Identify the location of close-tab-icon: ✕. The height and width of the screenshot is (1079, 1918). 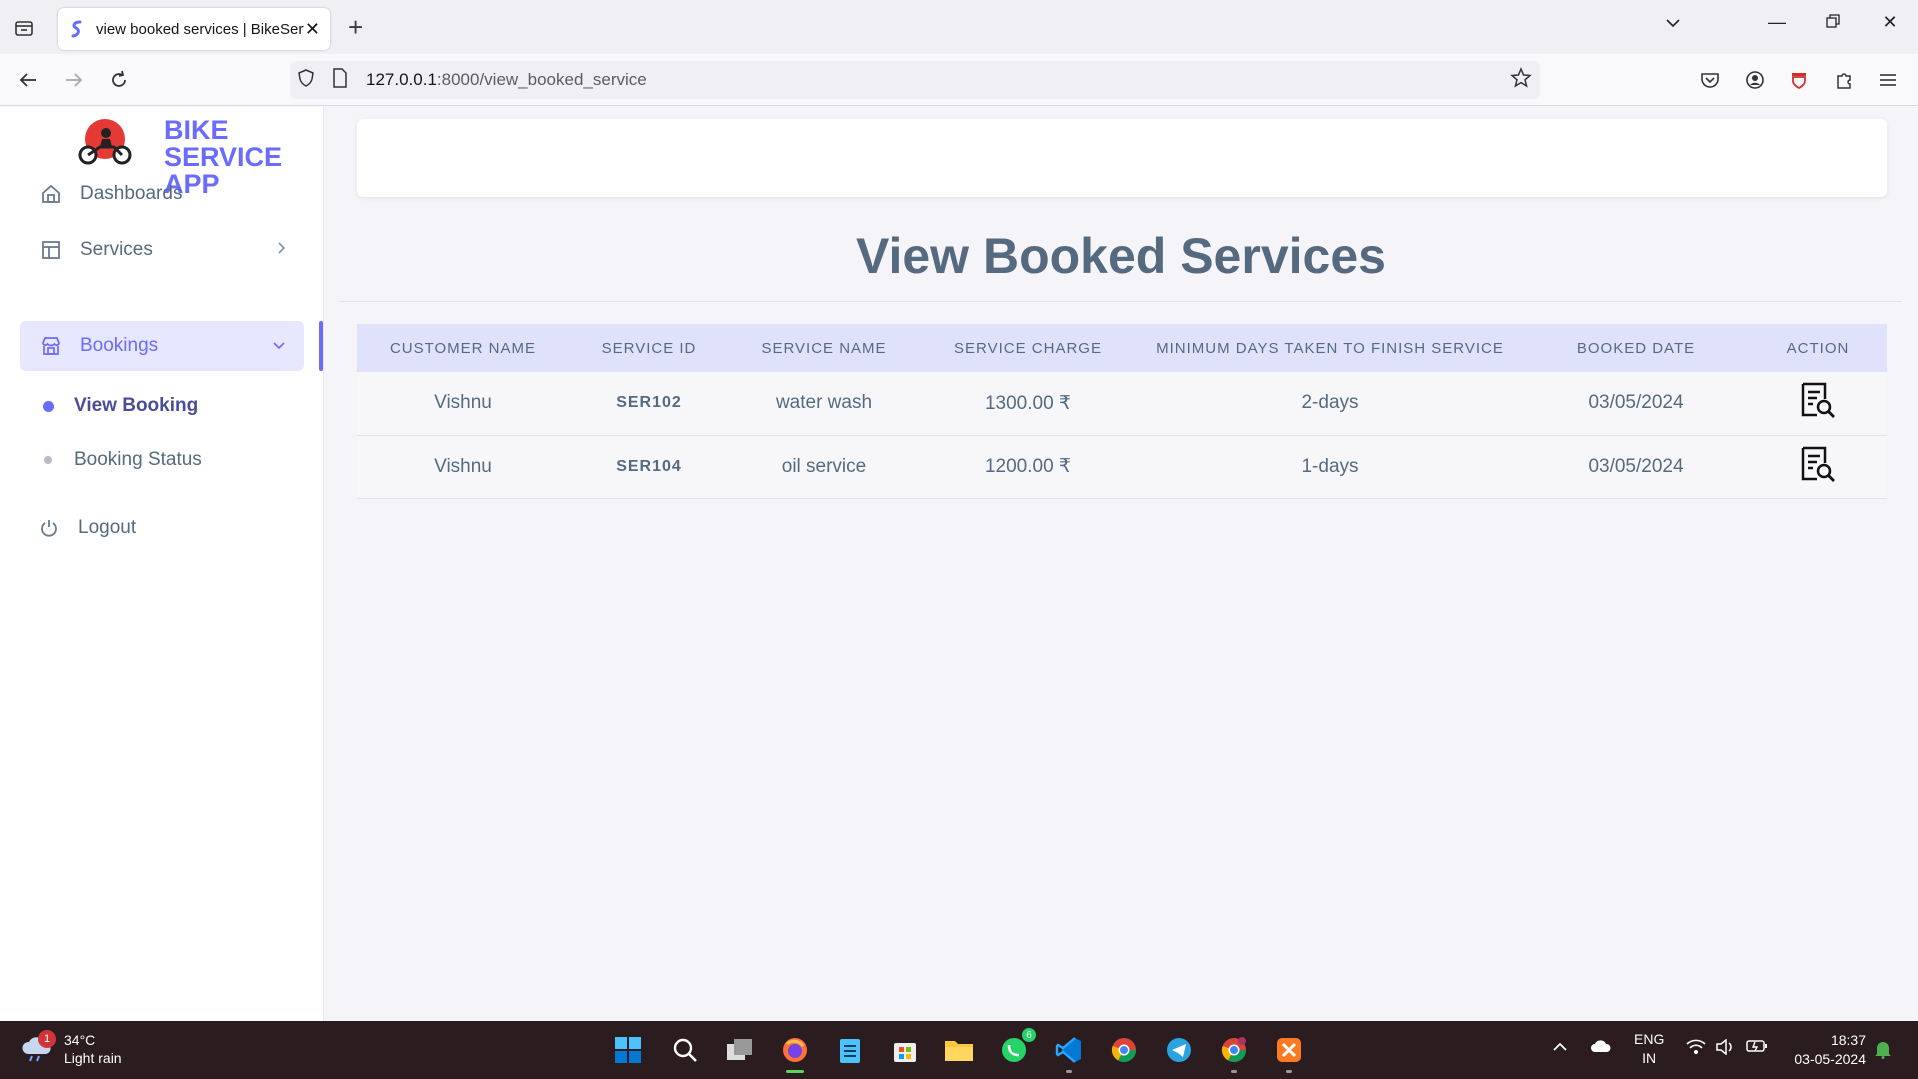
(312, 29).